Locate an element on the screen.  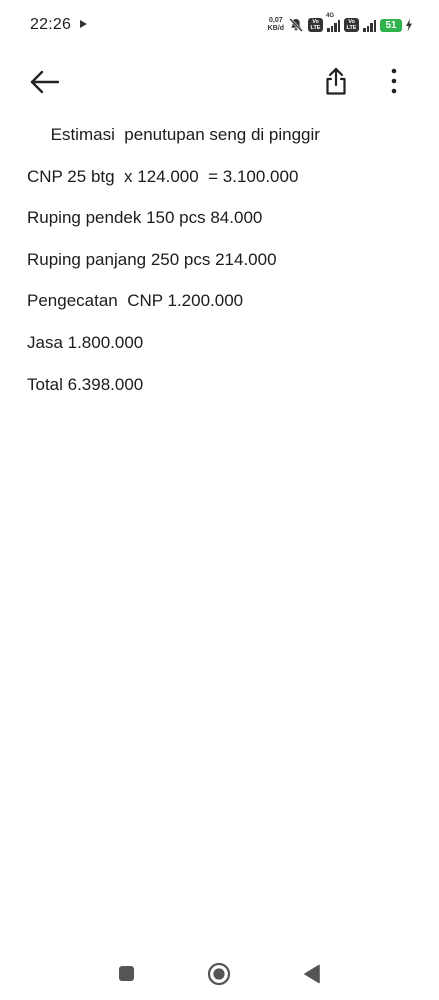
battery-level: 51 is located at coordinates (391, 25).